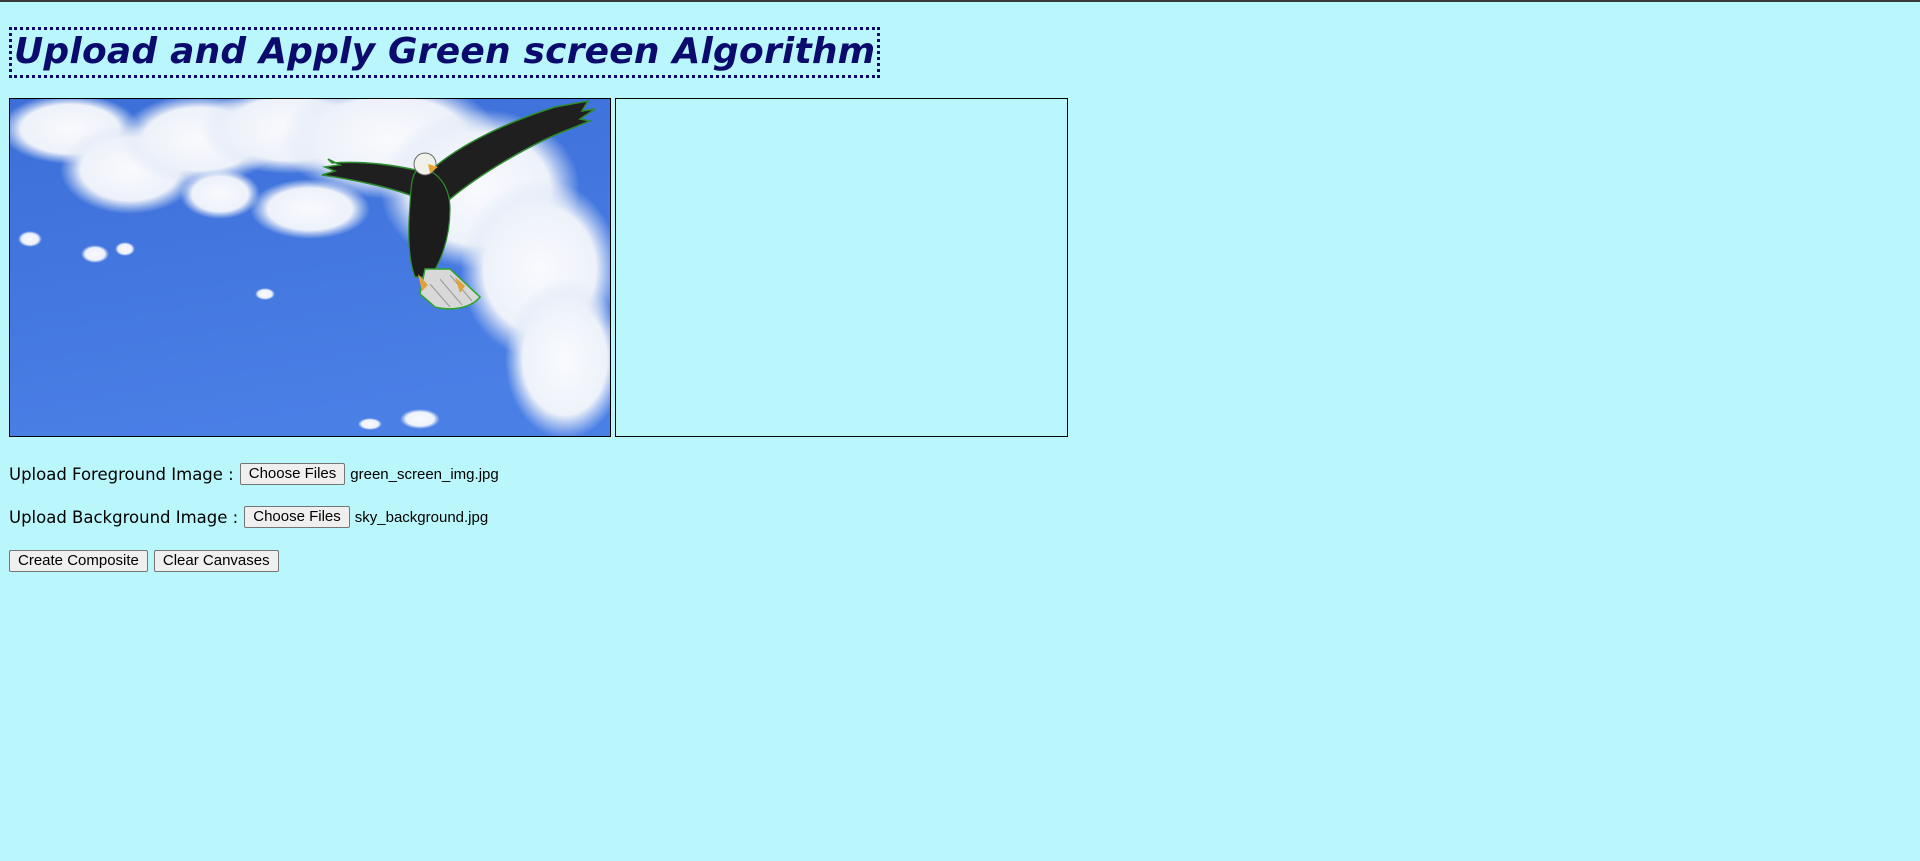 This screenshot has width=1920, height=861. I want to click on composite-image, so click(310, 267).